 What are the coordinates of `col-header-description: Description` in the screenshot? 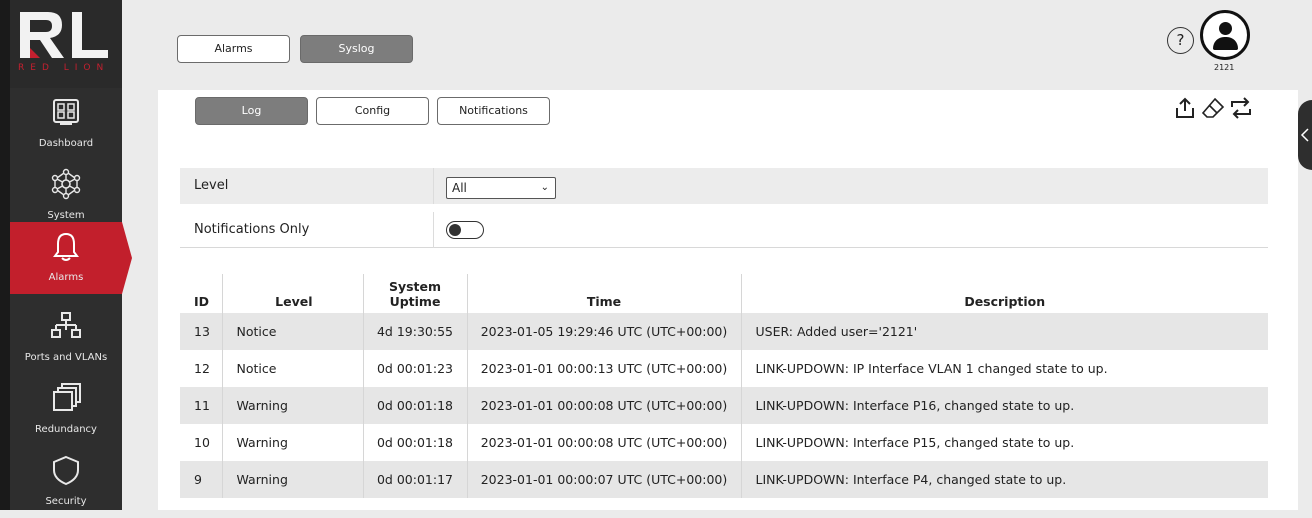 It's located at (1004, 293).